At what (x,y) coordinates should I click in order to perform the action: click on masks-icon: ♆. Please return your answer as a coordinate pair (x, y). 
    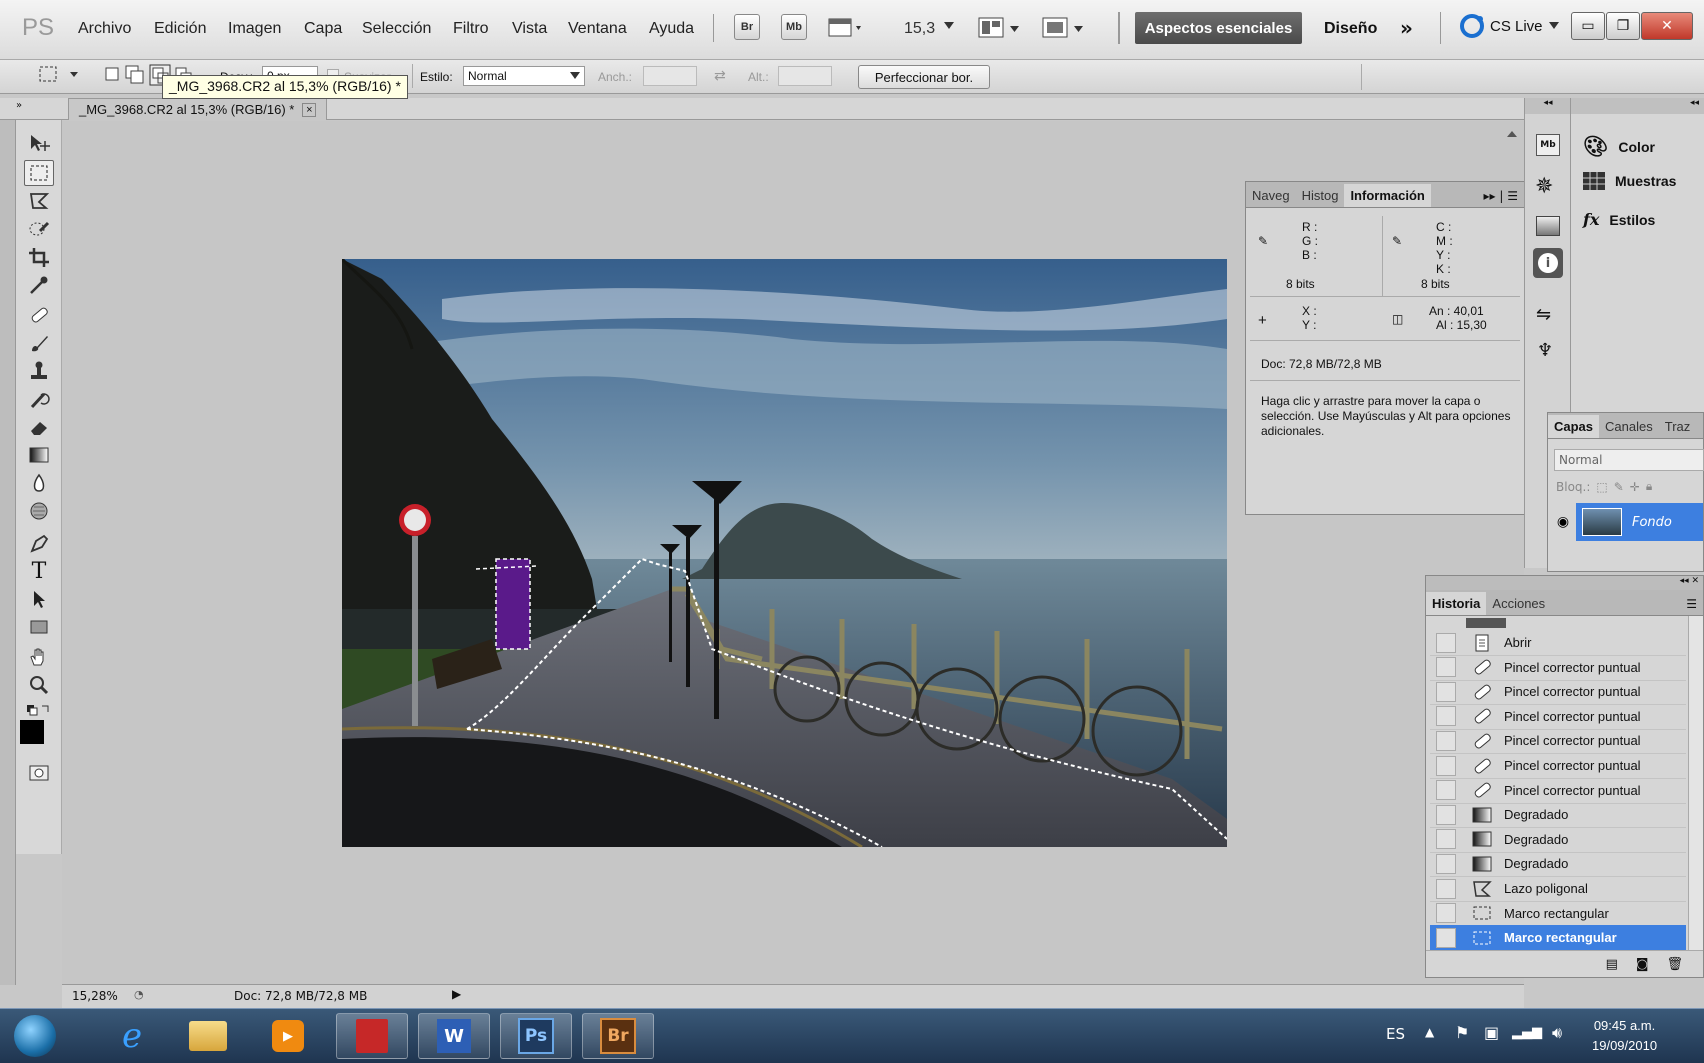
    Looking at the image, I should click on (1545, 350).